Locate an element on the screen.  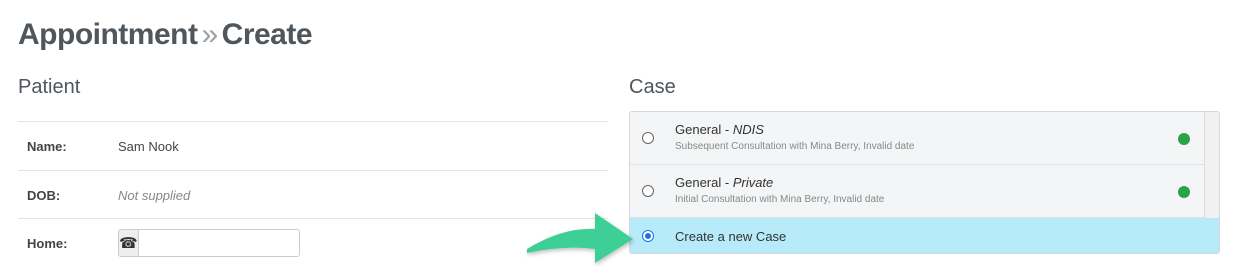
dob-value: Not supplied is located at coordinates (154, 195).